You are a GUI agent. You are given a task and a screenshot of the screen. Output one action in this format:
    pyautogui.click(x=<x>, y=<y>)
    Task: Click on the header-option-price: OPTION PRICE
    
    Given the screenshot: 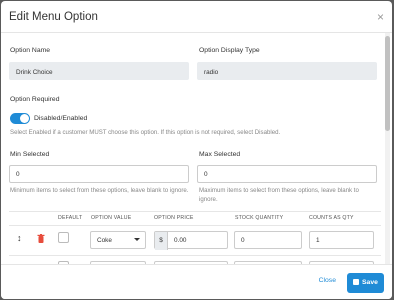 What is the action you would take?
    pyautogui.click(x=174, y=218)
    